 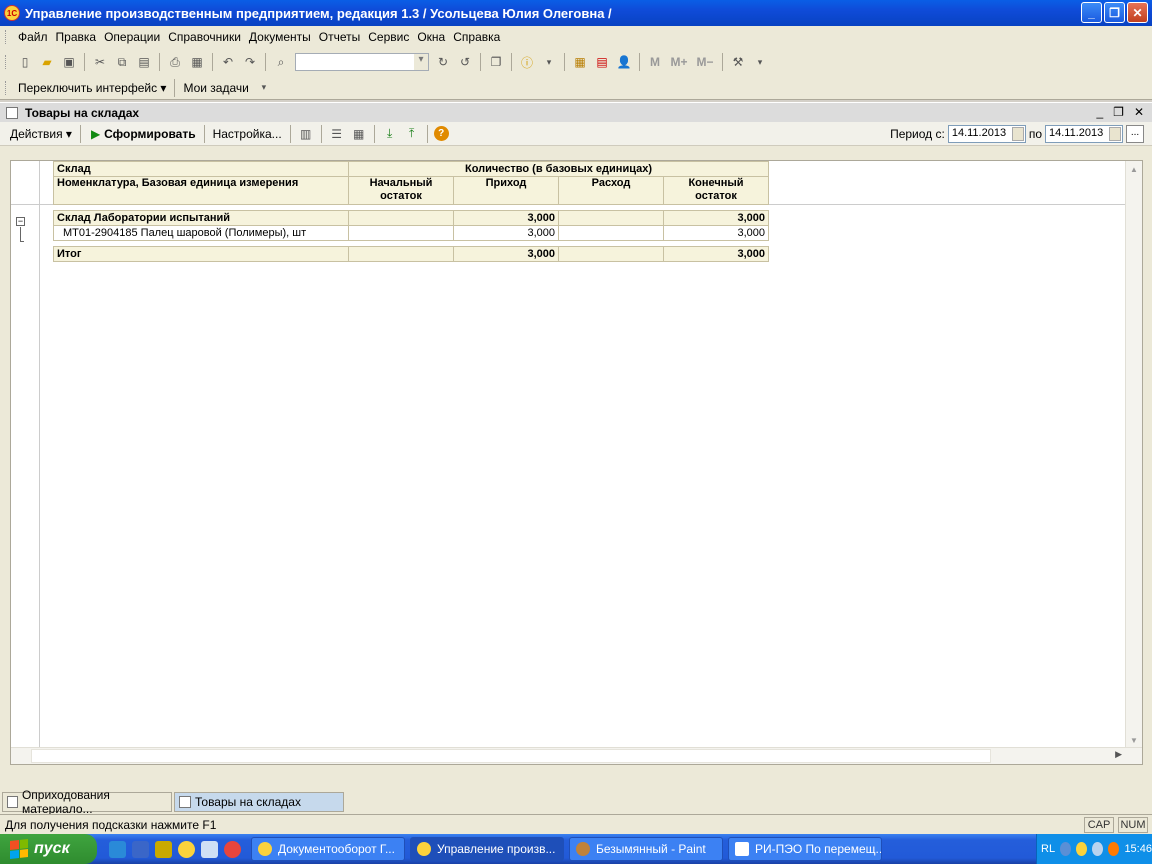 I want to click on collapse-icon: ⤒, so click(x=412, y=134).